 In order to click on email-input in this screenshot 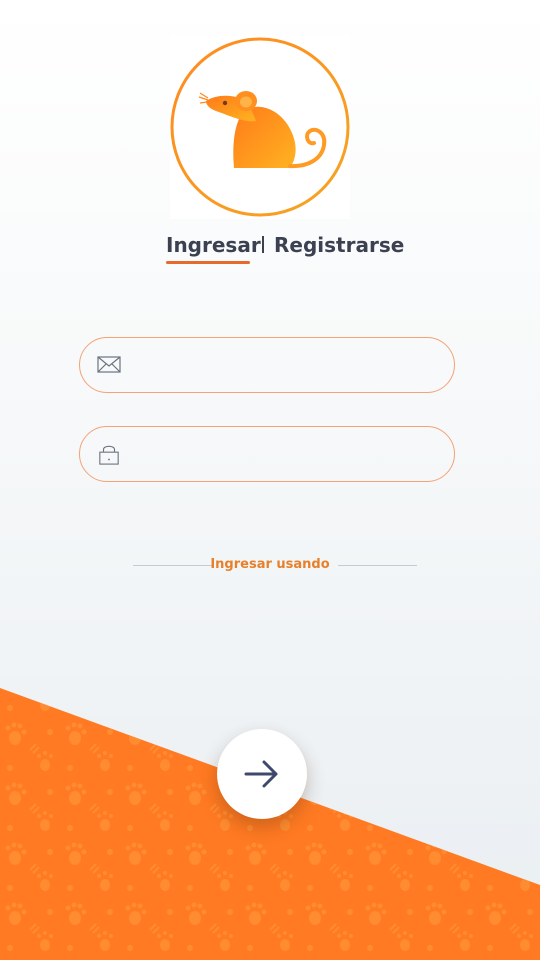, I will do `click(288, 366)`.